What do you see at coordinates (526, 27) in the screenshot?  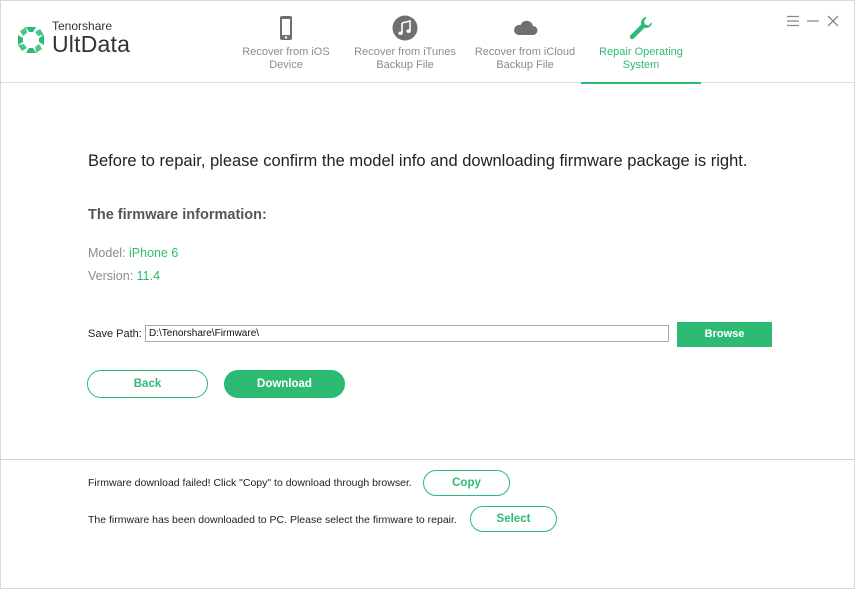 I see `cloud-icon` at bounding box center [526, 27].